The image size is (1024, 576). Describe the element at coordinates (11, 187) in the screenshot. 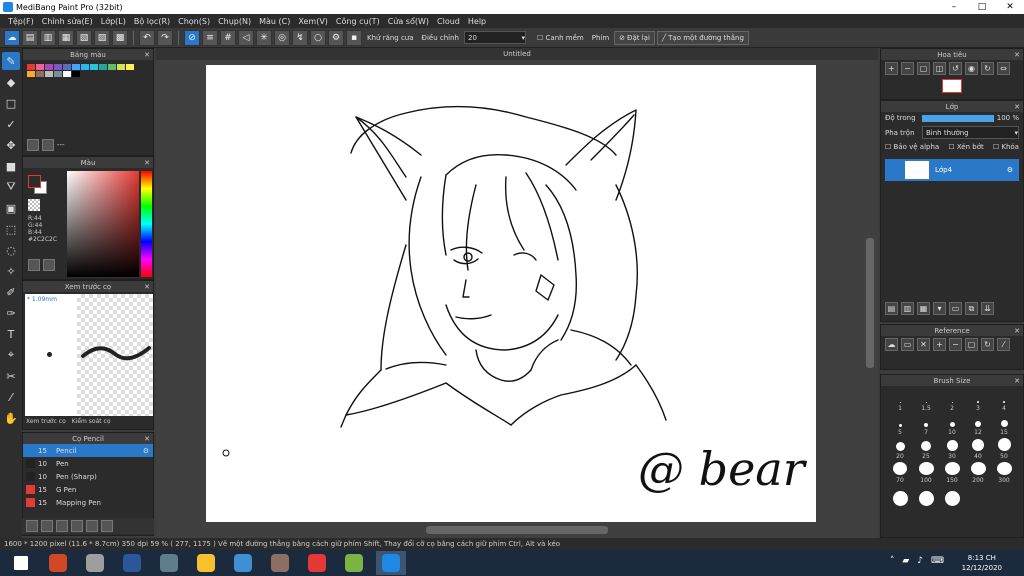

I see `bucket-tool-icon: ⛛` at that location.